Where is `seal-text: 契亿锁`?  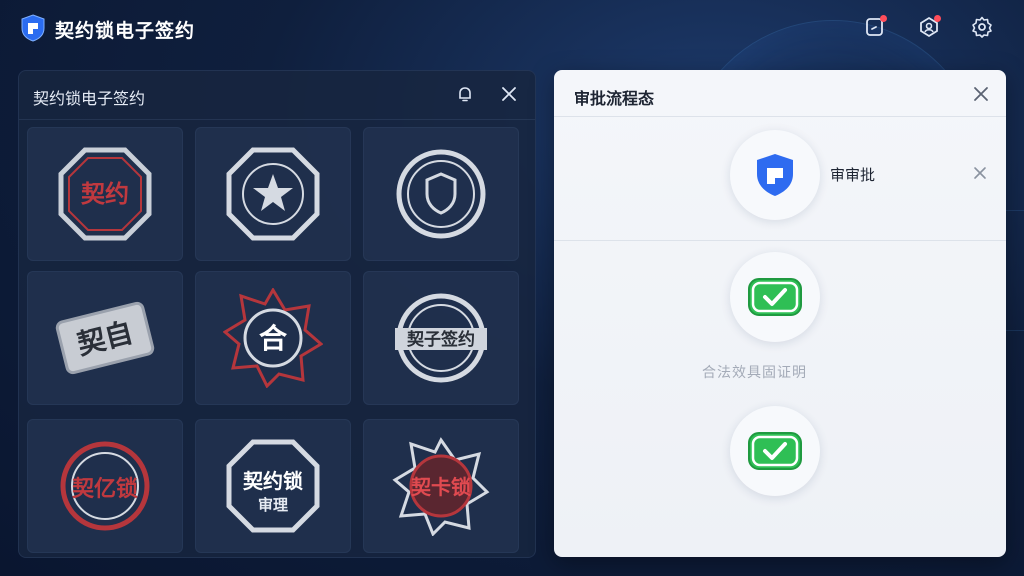
seal-text: 契亿锁 is located at coordinates (104, 489).